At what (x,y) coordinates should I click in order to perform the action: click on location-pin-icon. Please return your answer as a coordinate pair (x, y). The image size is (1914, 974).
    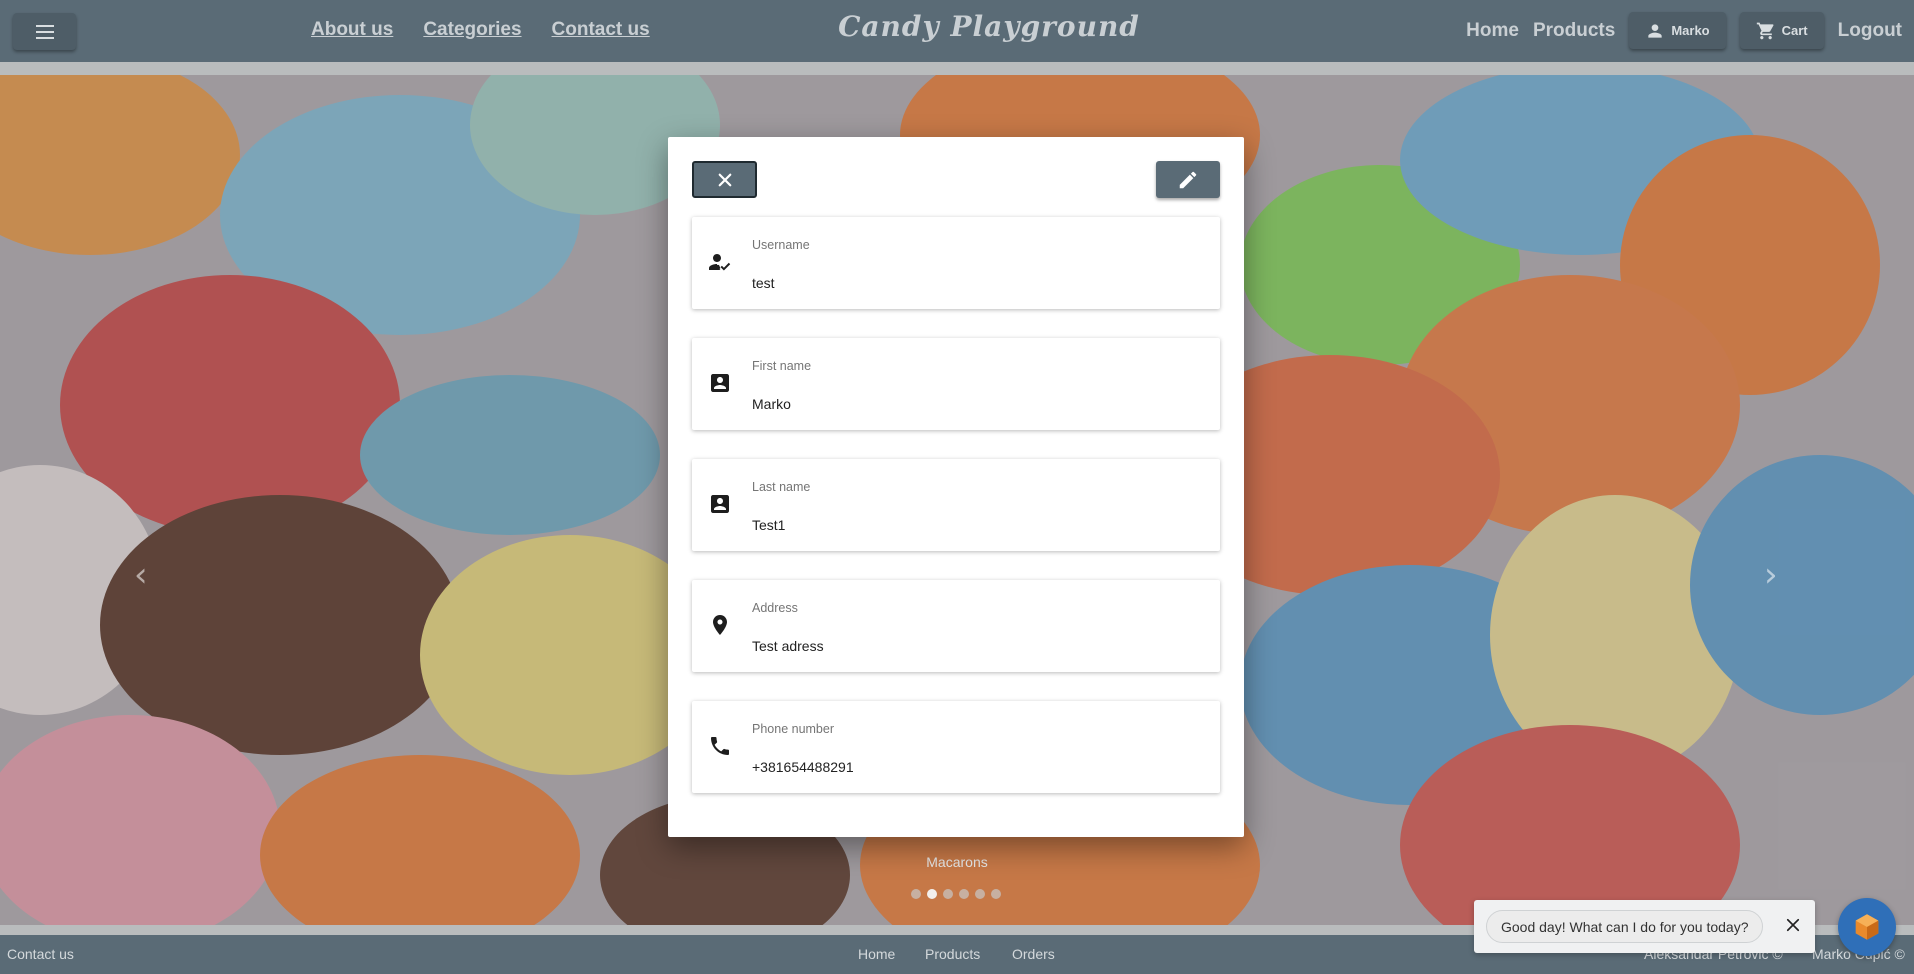
    Looking at the image, I should click on (720, 625).